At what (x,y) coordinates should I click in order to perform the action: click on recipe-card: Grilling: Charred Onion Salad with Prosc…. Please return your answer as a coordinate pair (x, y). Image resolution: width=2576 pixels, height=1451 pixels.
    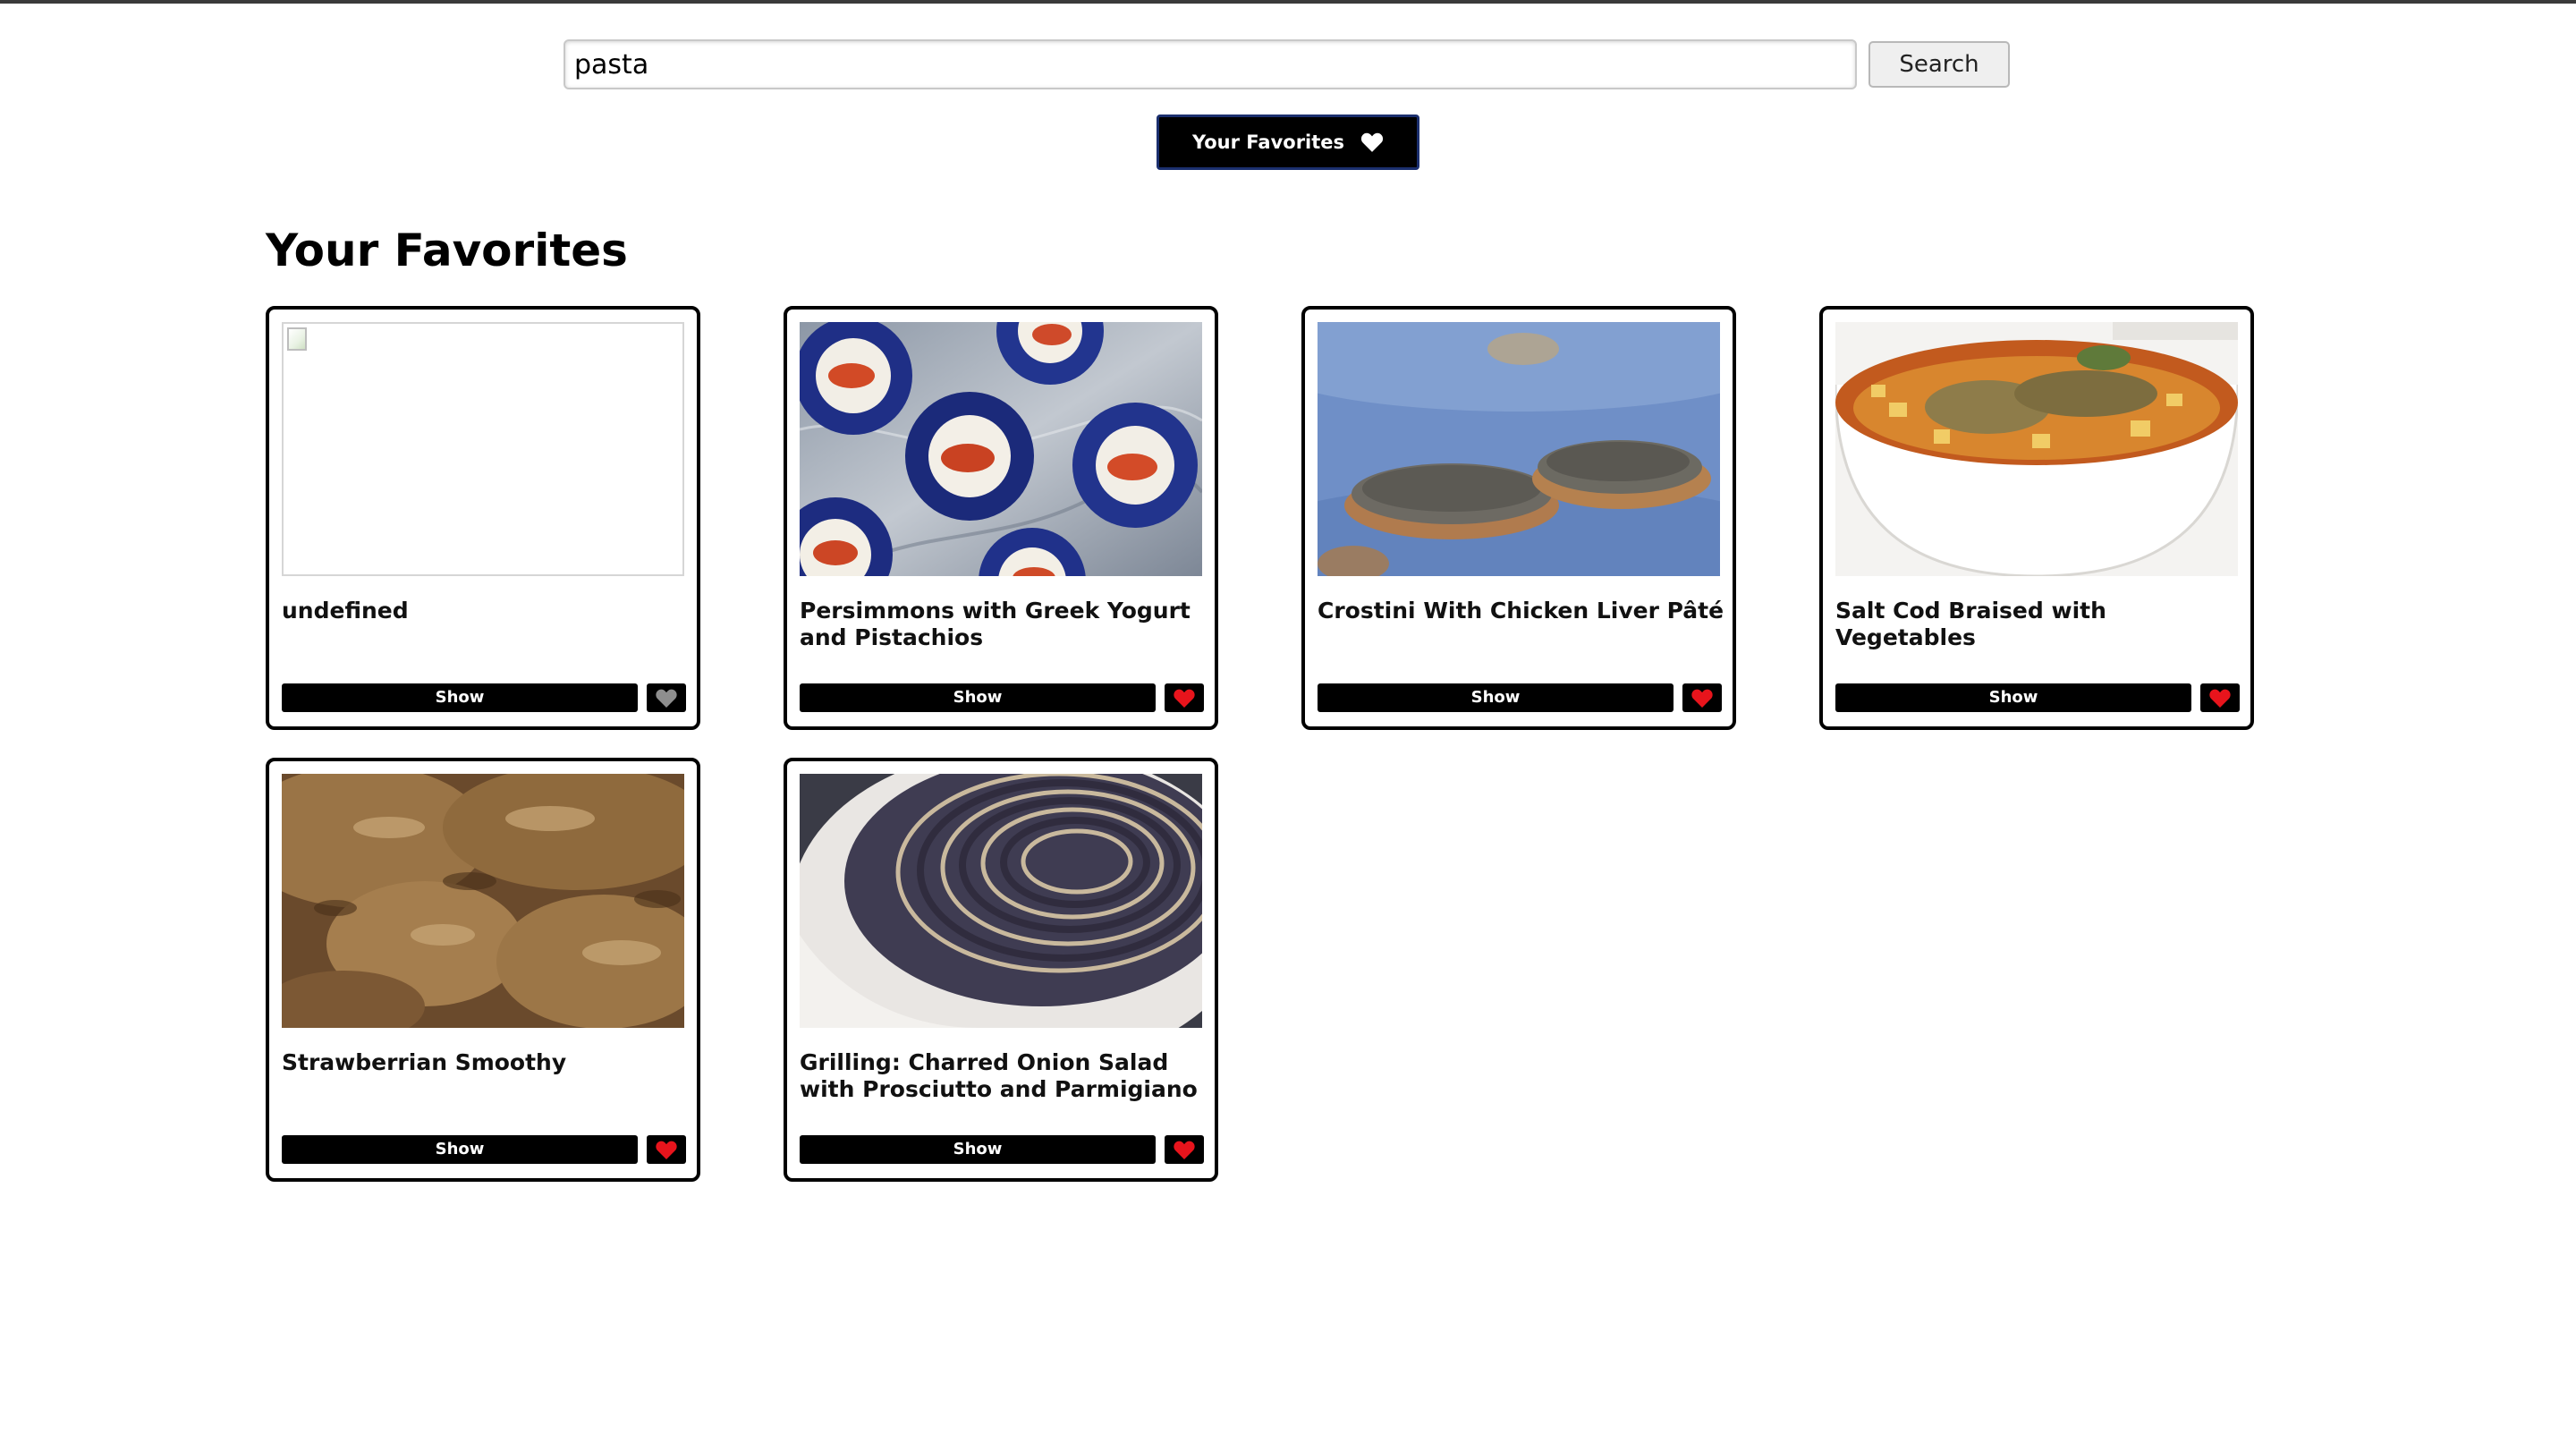
    Looking at the image, I should click on (1001, 970).